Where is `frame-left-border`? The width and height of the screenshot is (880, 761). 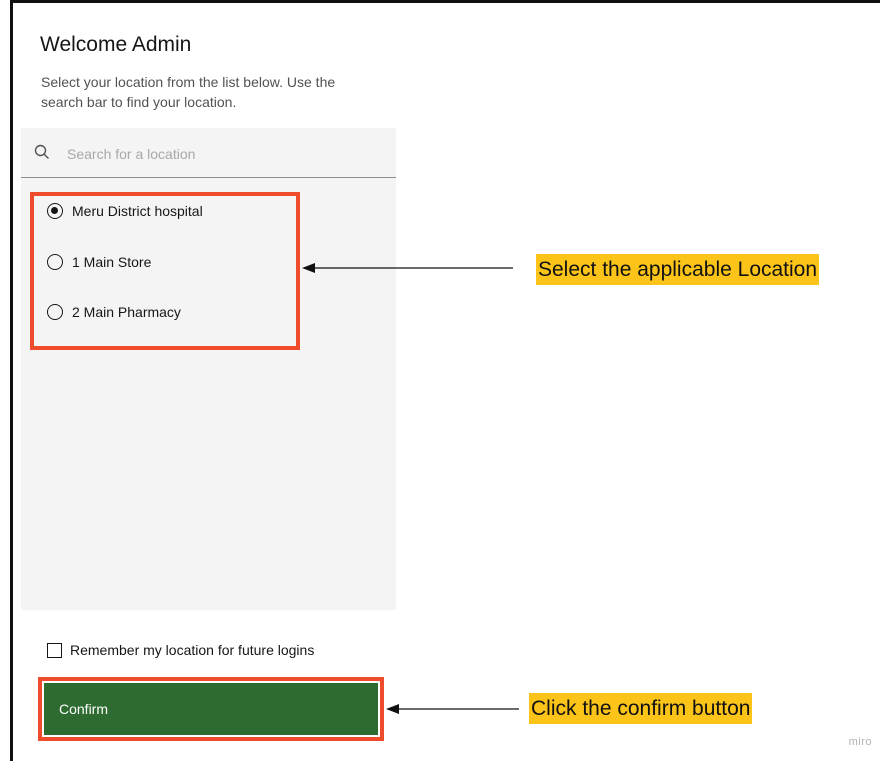
frame-left-border is located at coordinates (11, 380).